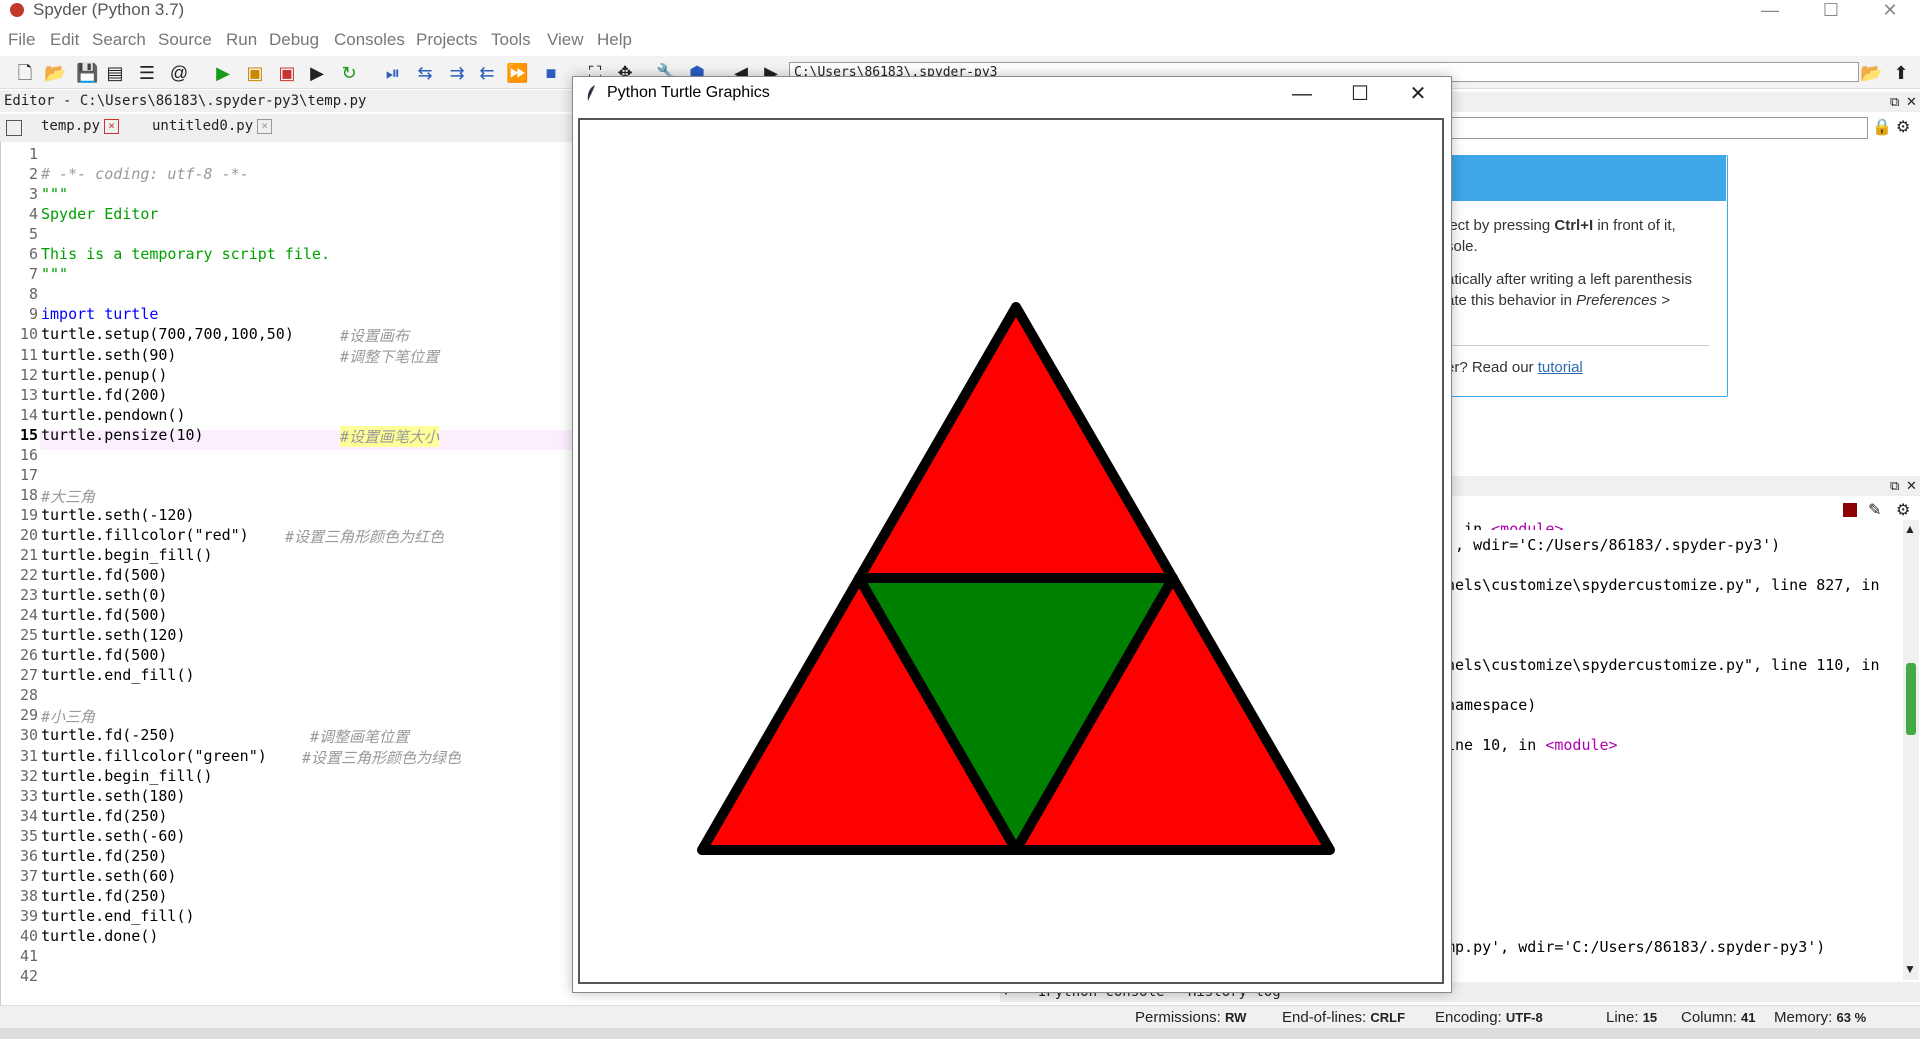  I want to click on line-number: 5, so click(33, 234).